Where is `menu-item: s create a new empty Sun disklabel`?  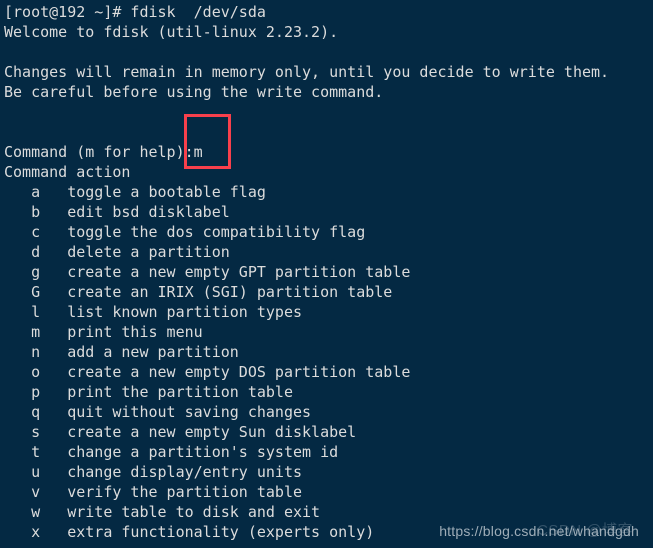
menu-item: s create a new empty Sun disklabel is located at coordinates (328, 432).